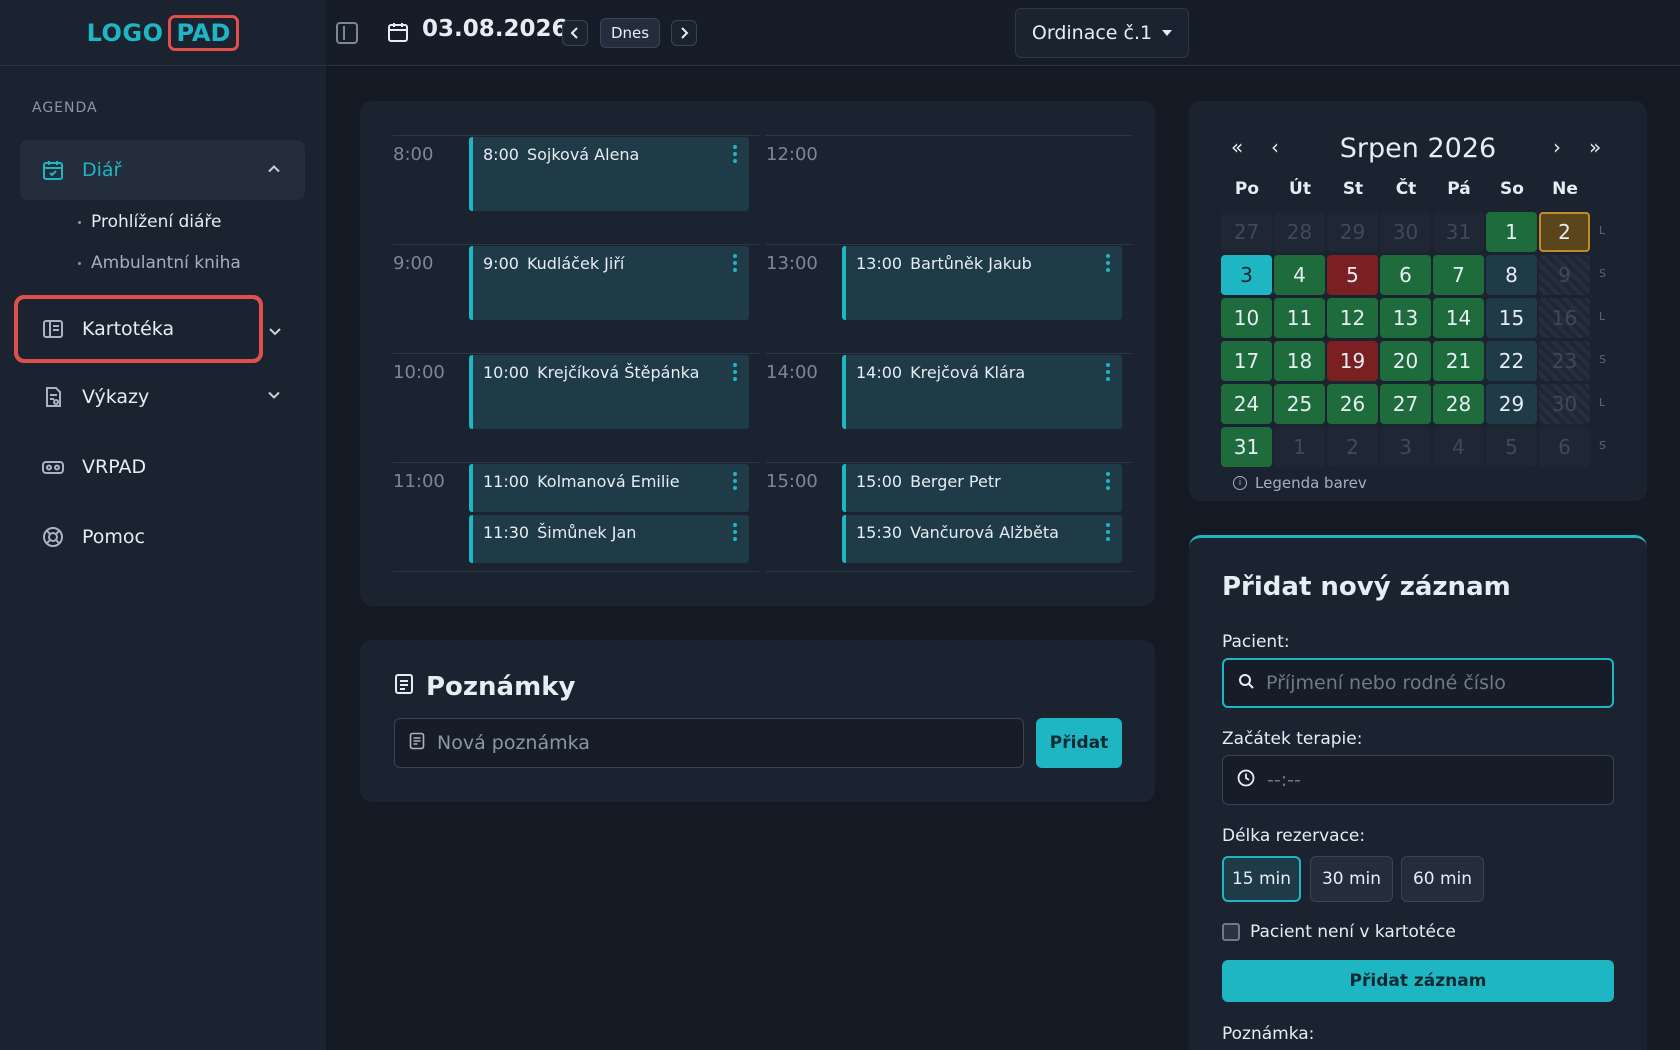 The width and height of the screenshot is (1680, 1050). I want to click on next-month-button: ›, so click(1557, 147).